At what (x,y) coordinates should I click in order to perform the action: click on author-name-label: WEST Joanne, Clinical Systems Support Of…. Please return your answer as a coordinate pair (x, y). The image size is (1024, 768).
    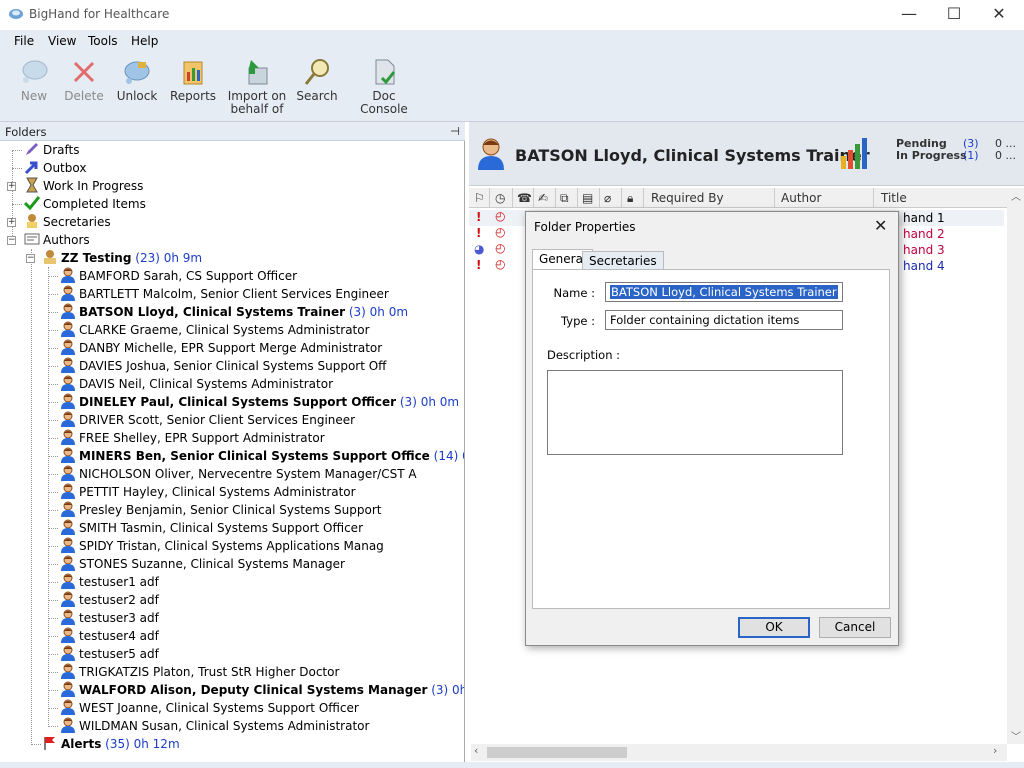
    Looking at the image, I should click on (219, 708).